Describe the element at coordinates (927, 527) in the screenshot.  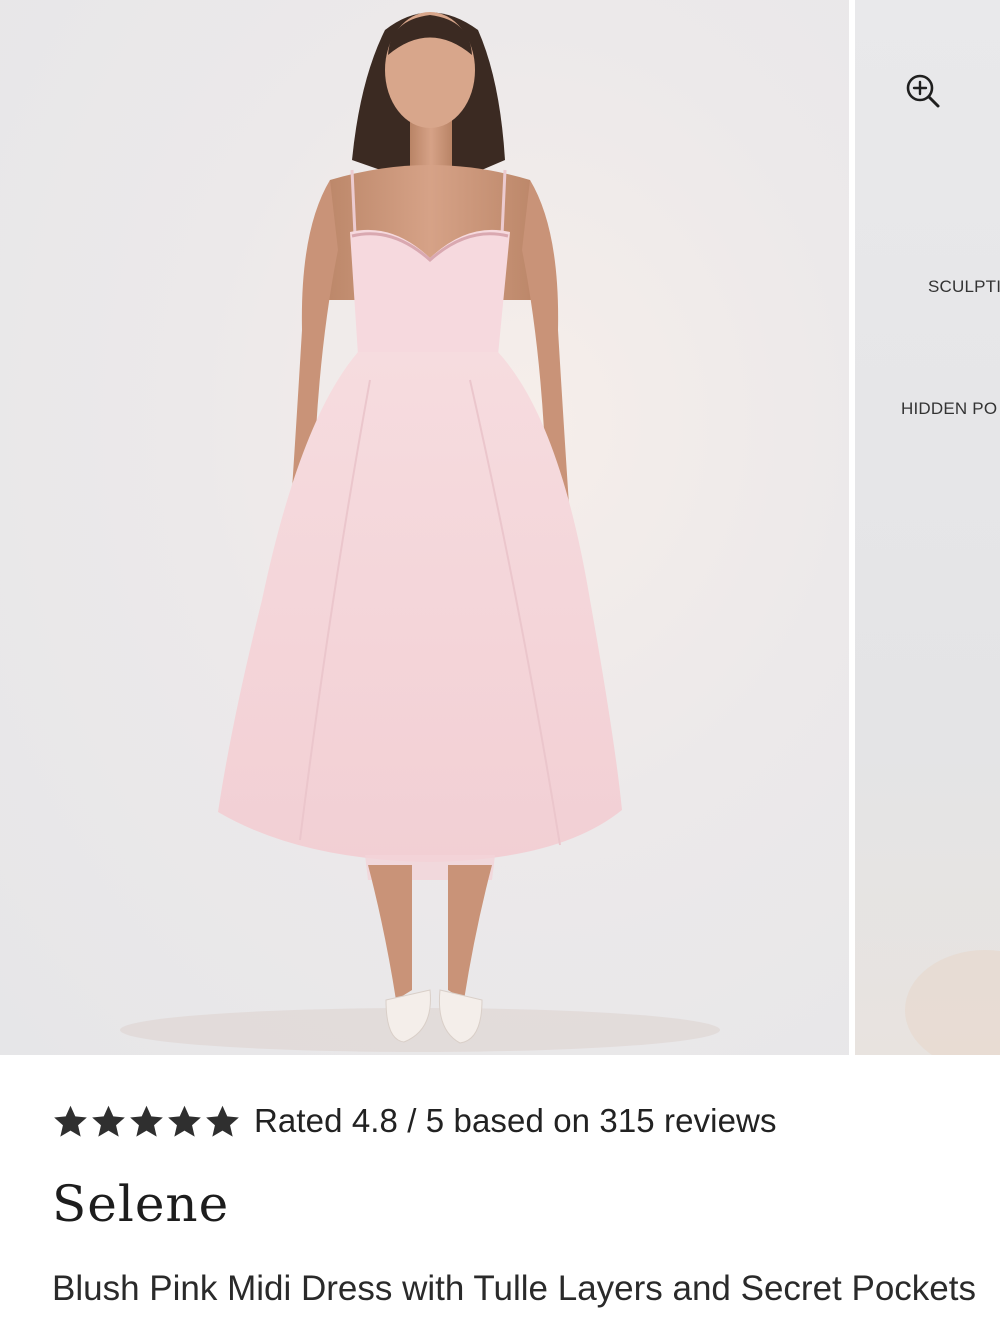
I see `gallery-slide-next` at that location.